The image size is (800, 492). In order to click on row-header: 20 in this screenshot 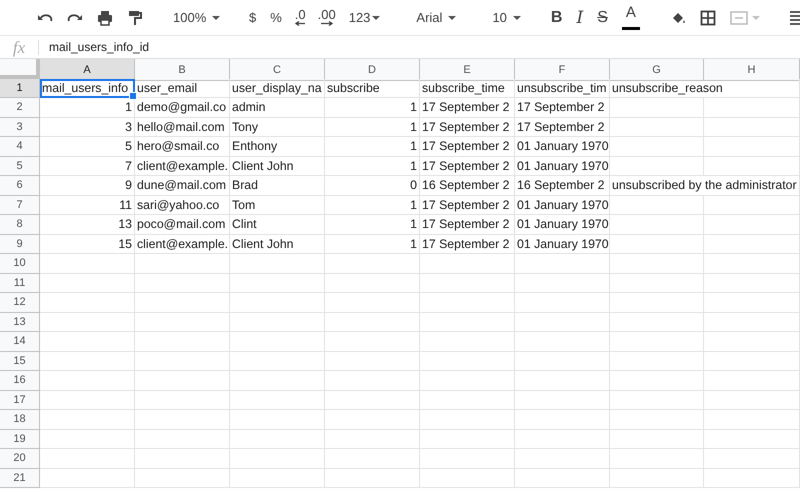, I will do `click(20, 458)`.